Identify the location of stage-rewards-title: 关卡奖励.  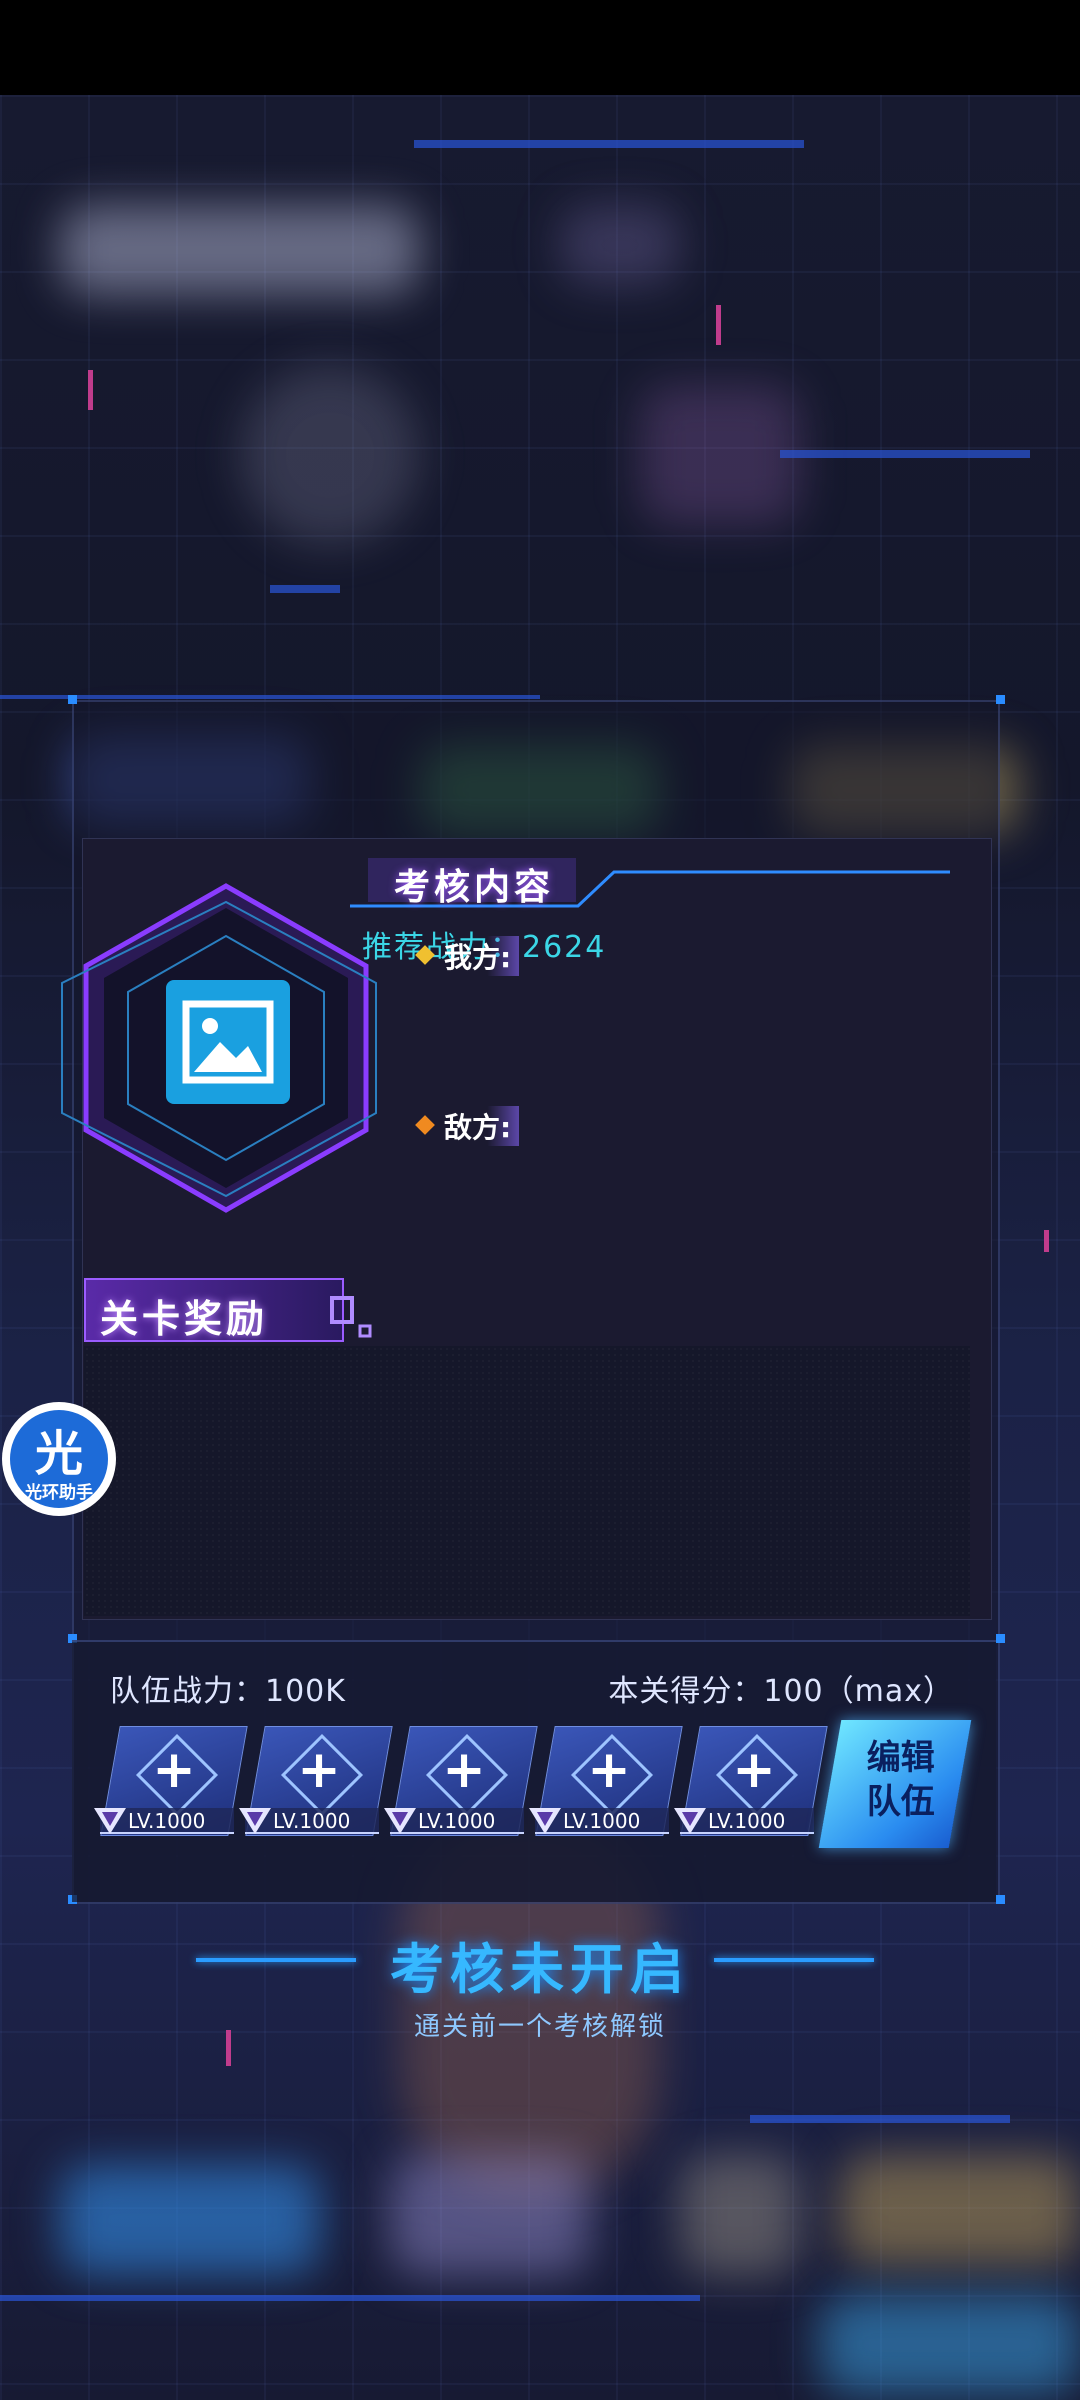
(184, 1319).